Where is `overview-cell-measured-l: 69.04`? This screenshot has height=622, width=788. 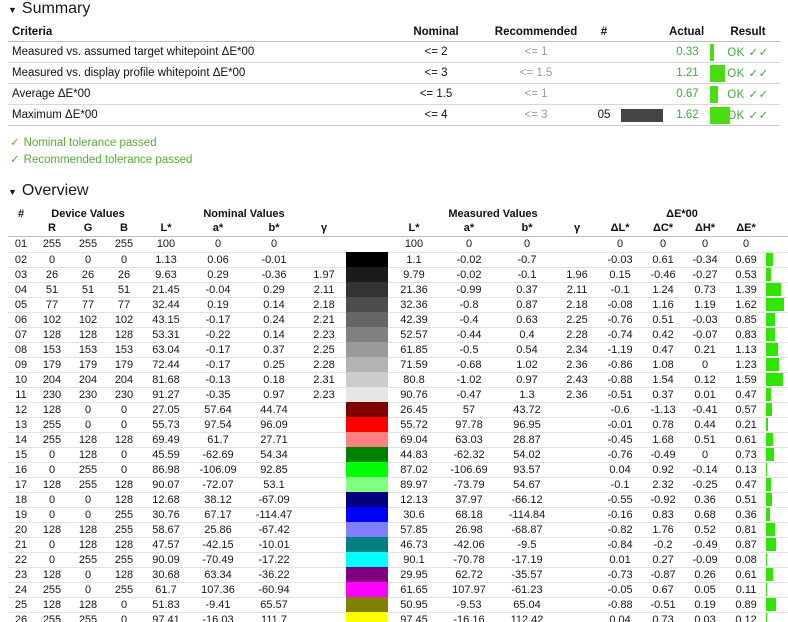
overview-cell-measured-l: 69.04 is located at coordinates (414, 440).